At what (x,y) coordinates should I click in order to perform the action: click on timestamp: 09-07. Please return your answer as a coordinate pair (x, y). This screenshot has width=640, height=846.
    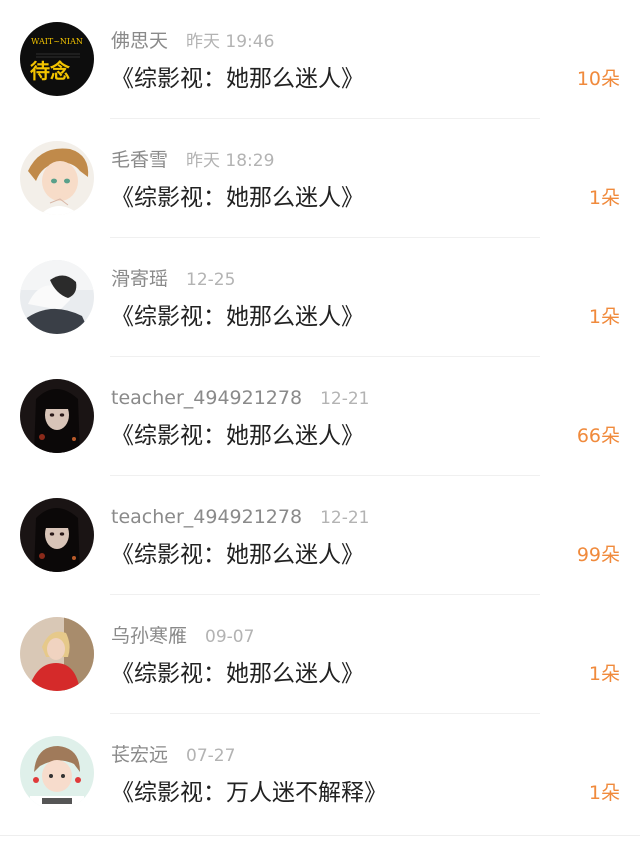
    Looking at the image, I should click on (230, 637).